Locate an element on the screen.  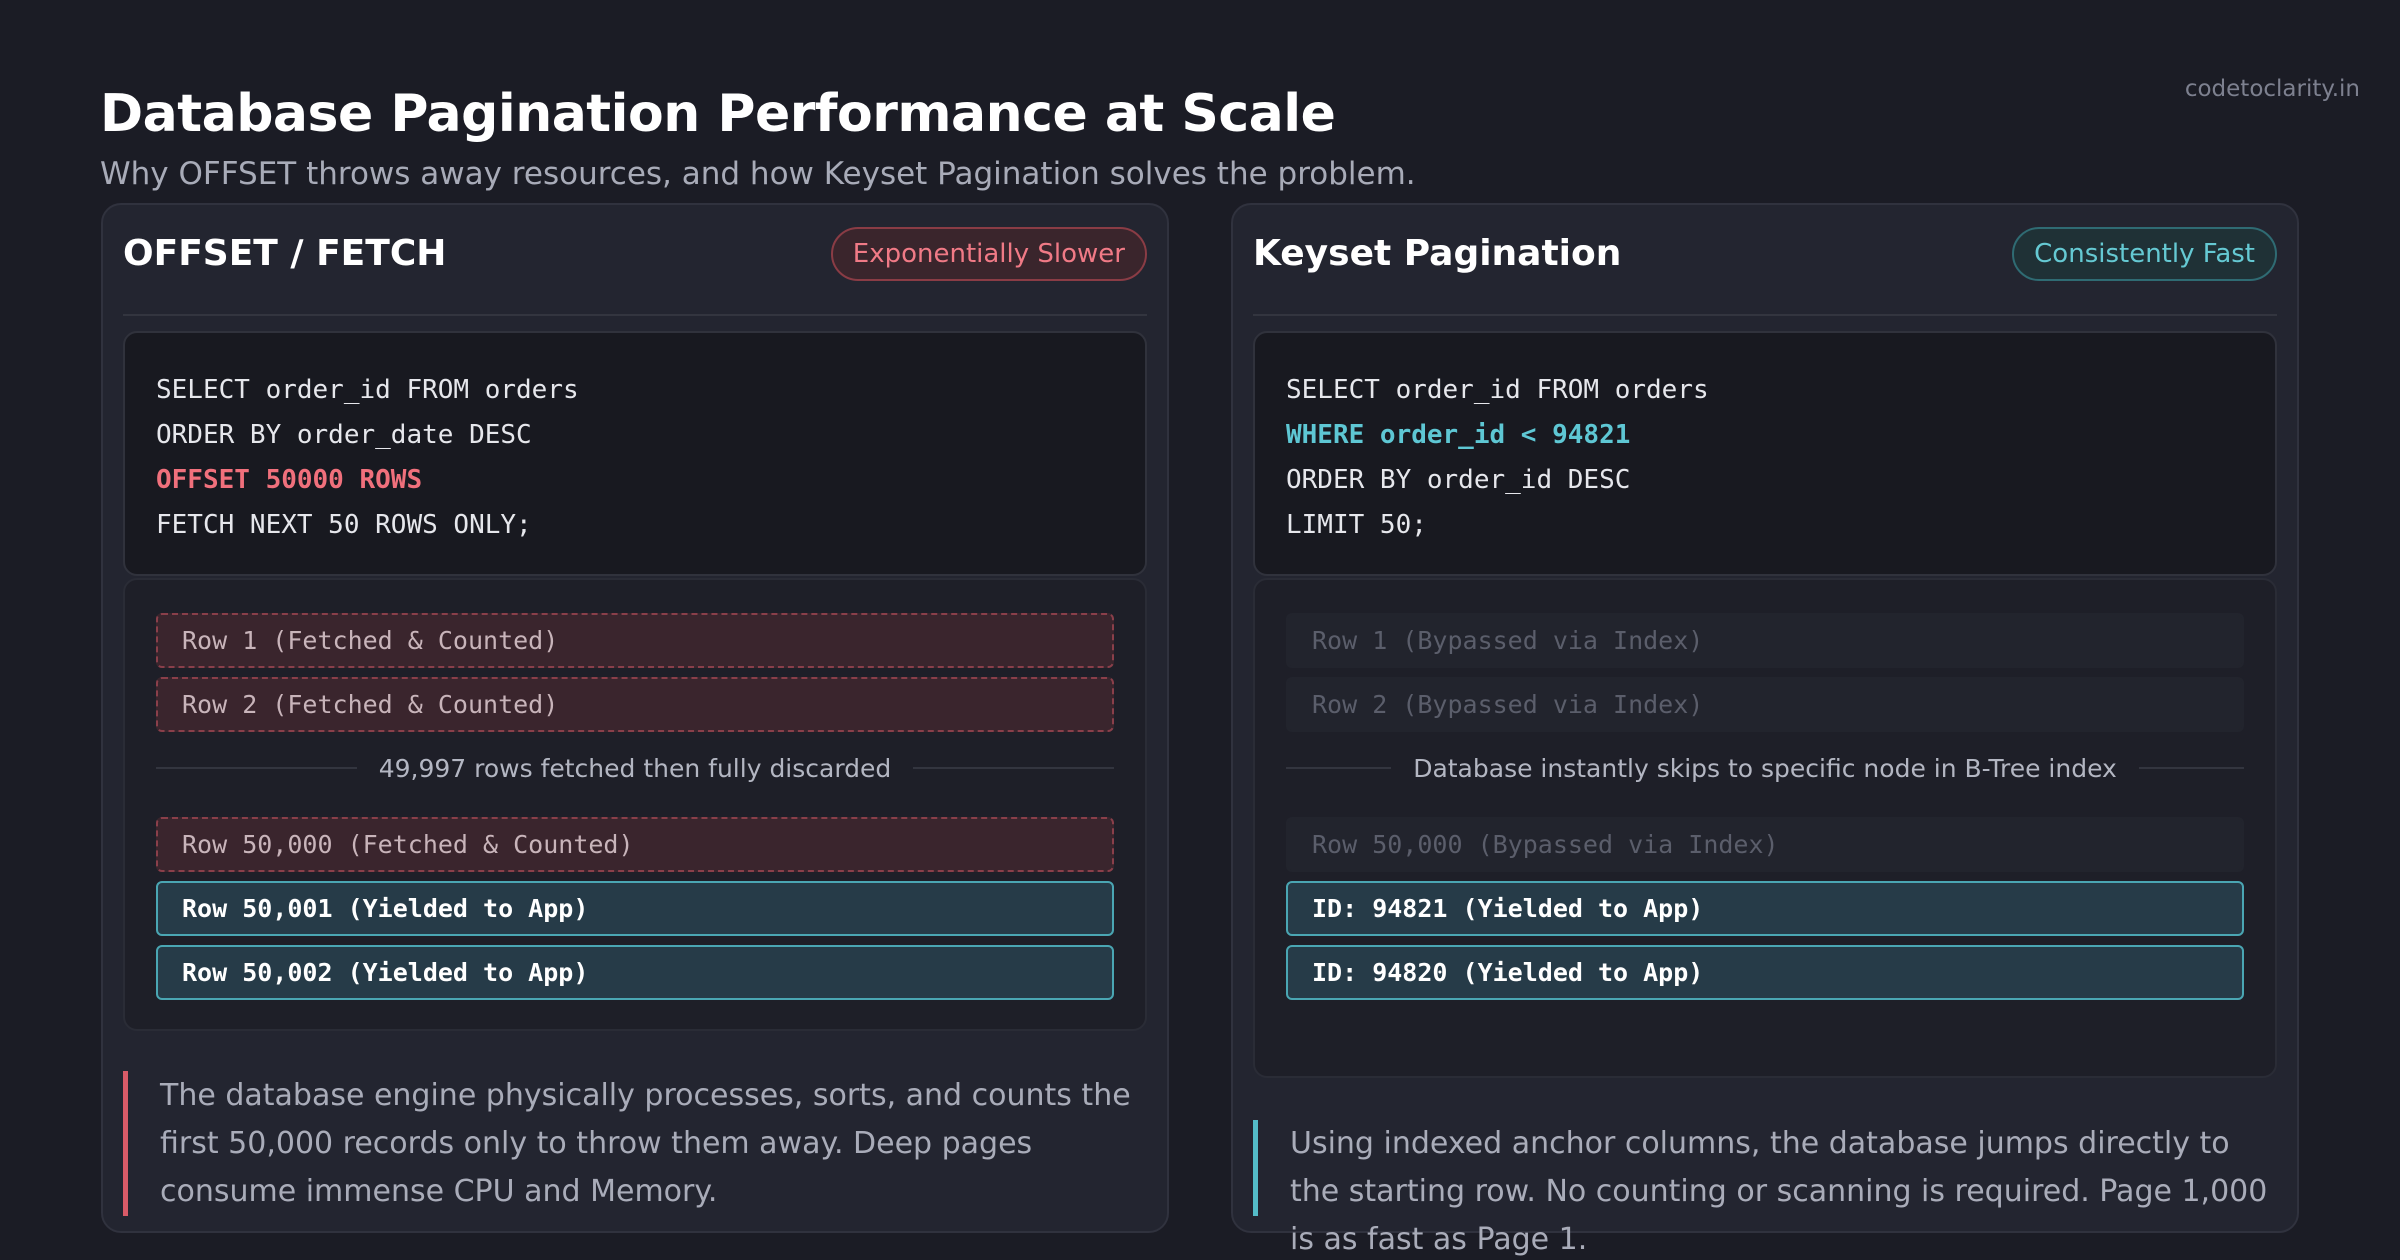
offset-panel-title: OFFSET / FETCH is located at coordinates (285, 253).